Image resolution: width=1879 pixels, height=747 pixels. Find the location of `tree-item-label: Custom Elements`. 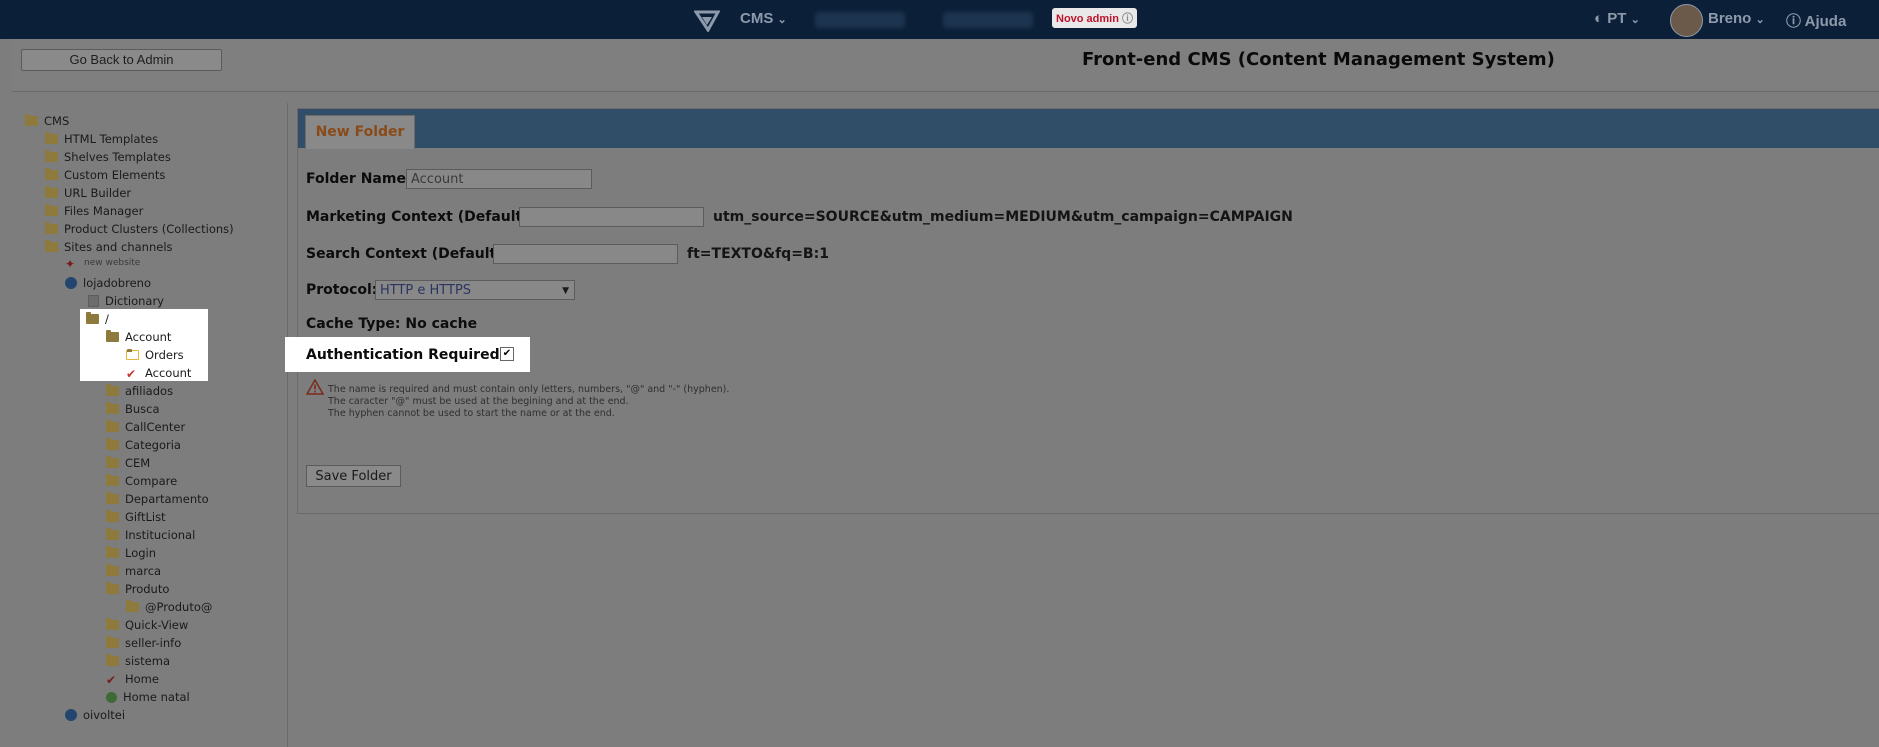

tree-item-label: Custom Elements is located at coordinates (115, 175).